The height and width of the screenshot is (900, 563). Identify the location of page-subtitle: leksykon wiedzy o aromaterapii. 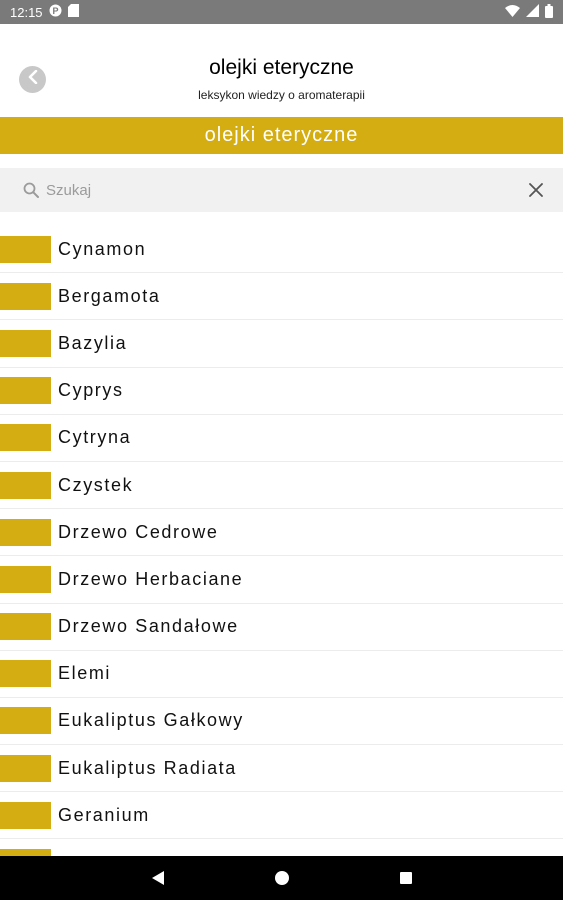
(281, 95).